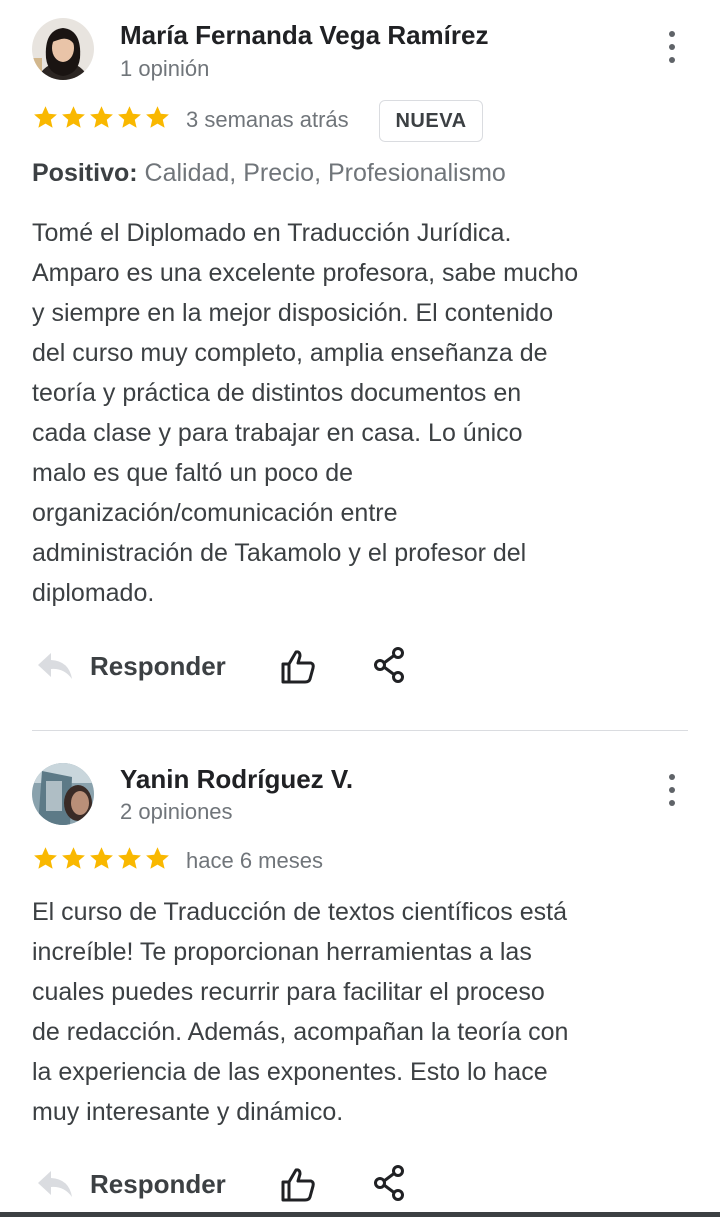  Describe the element at coordinates (254, 860) in the screenshot. I see `review-date: hace 6 meses` at that location.